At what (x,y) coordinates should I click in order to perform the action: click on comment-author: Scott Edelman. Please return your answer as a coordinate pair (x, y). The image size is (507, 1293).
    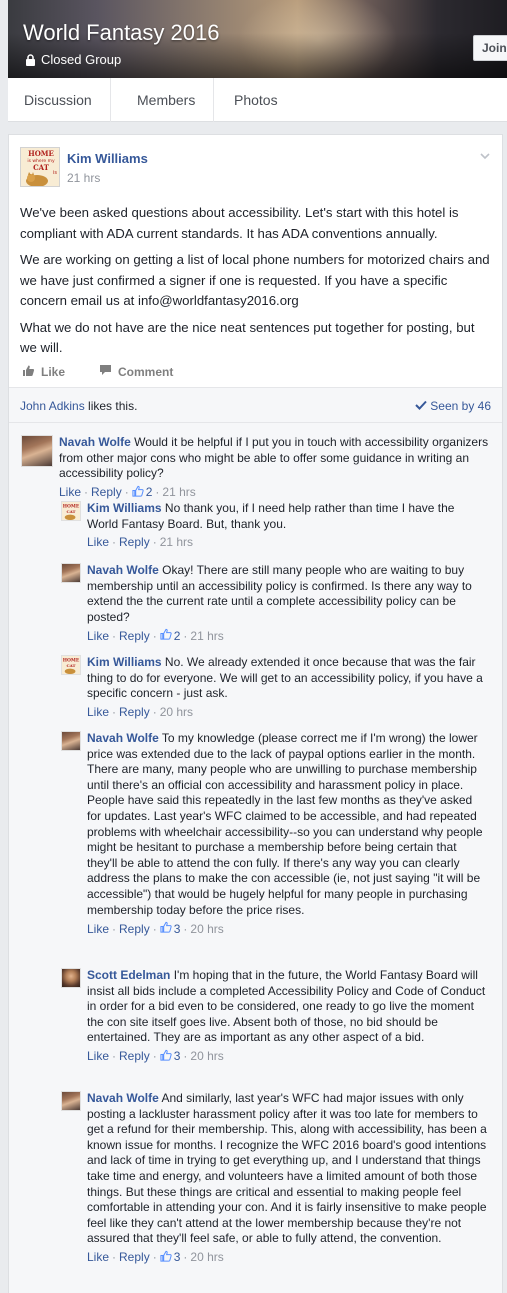
    Looking at the image, I should click on (128, 975).